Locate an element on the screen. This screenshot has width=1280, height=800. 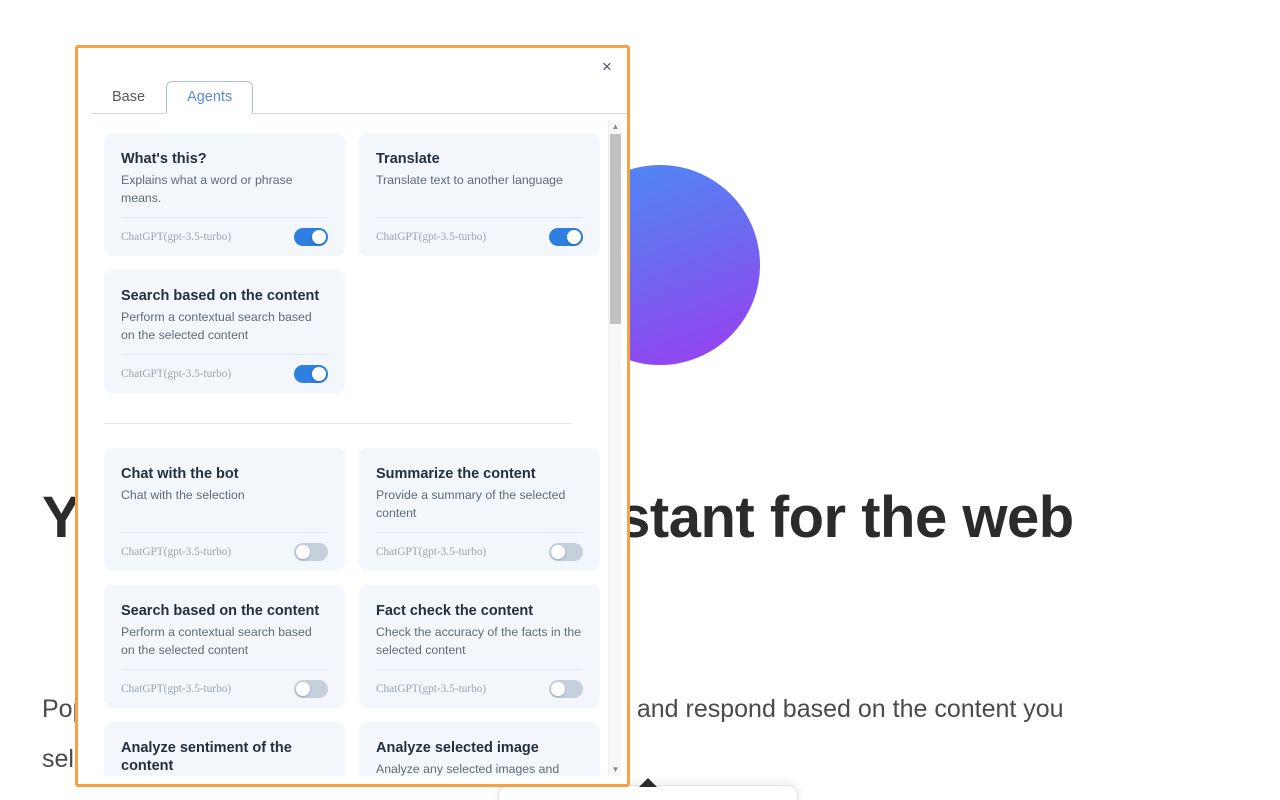
agent-card-description: Explains what a word or phrase means. is located at coordinates (207, 189).